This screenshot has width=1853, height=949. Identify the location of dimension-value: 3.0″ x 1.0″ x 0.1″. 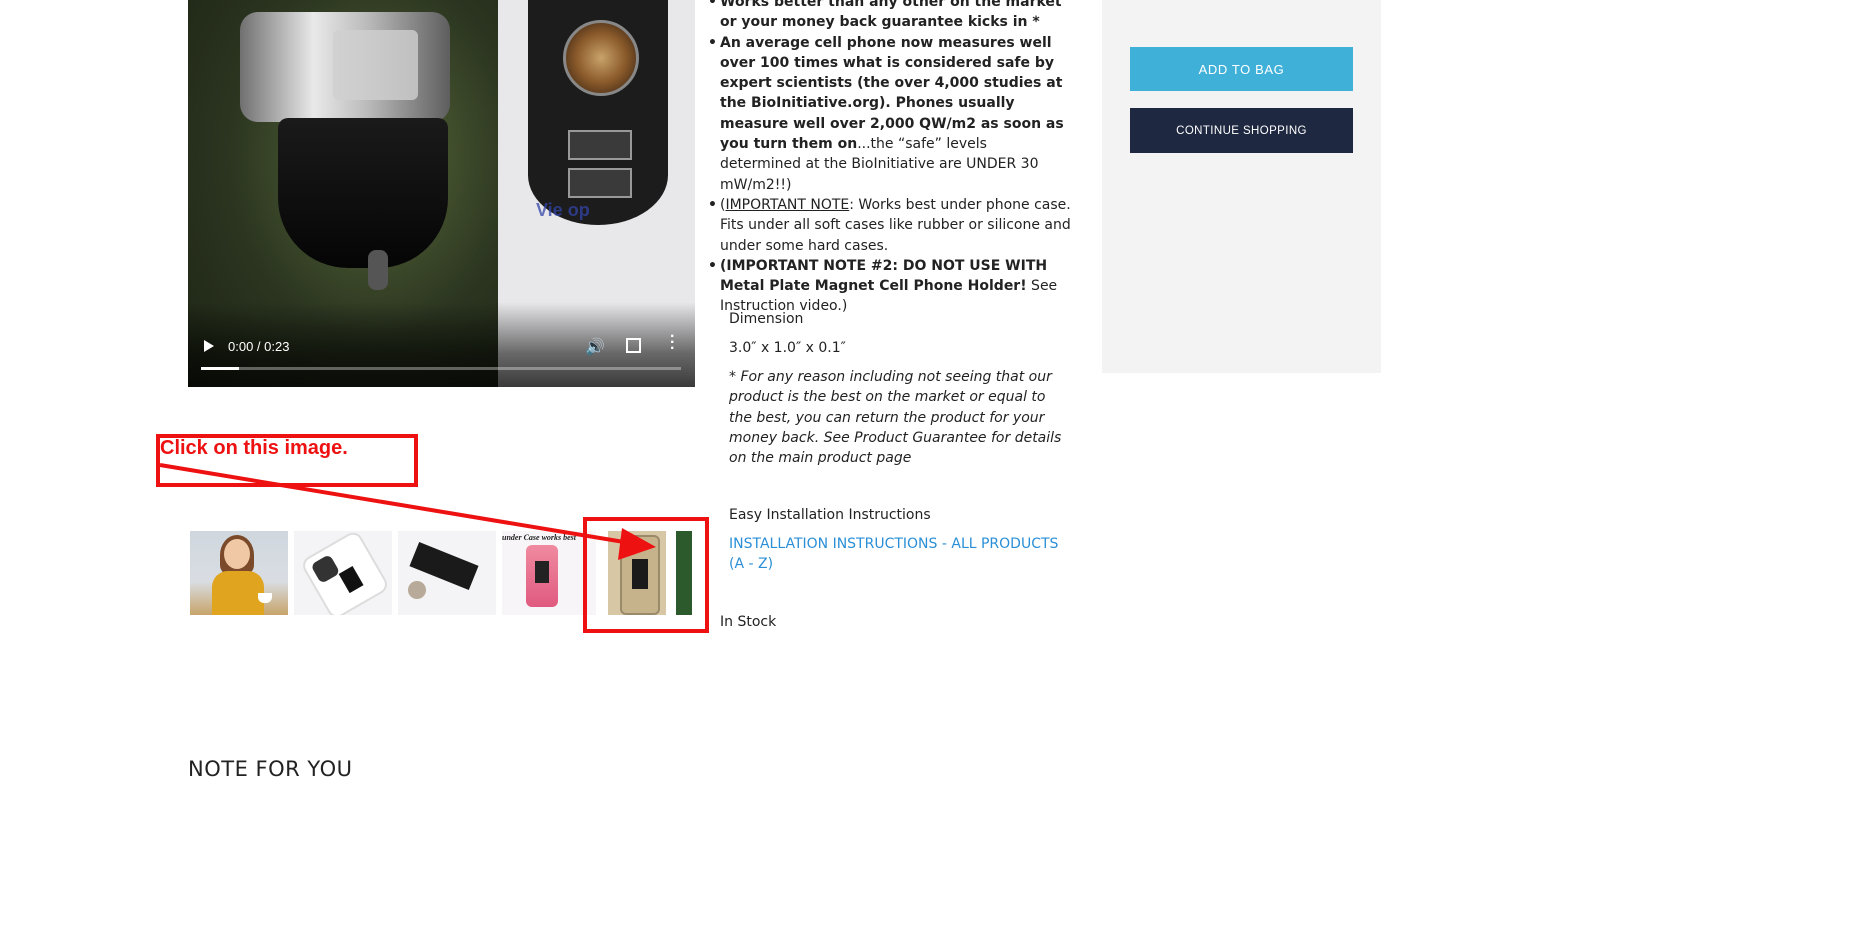
(787, 348).